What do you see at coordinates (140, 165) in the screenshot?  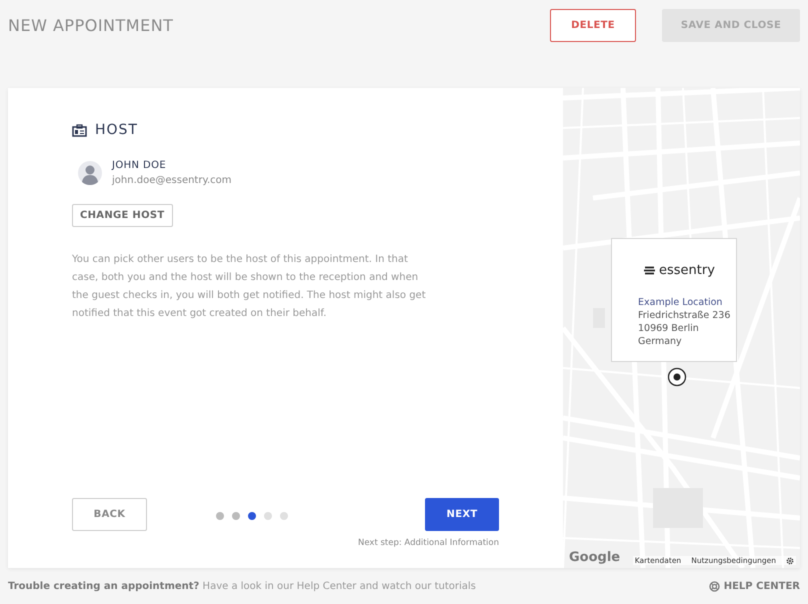 I see `host-name: JOHN DOE` at bounding box center [140, 165].